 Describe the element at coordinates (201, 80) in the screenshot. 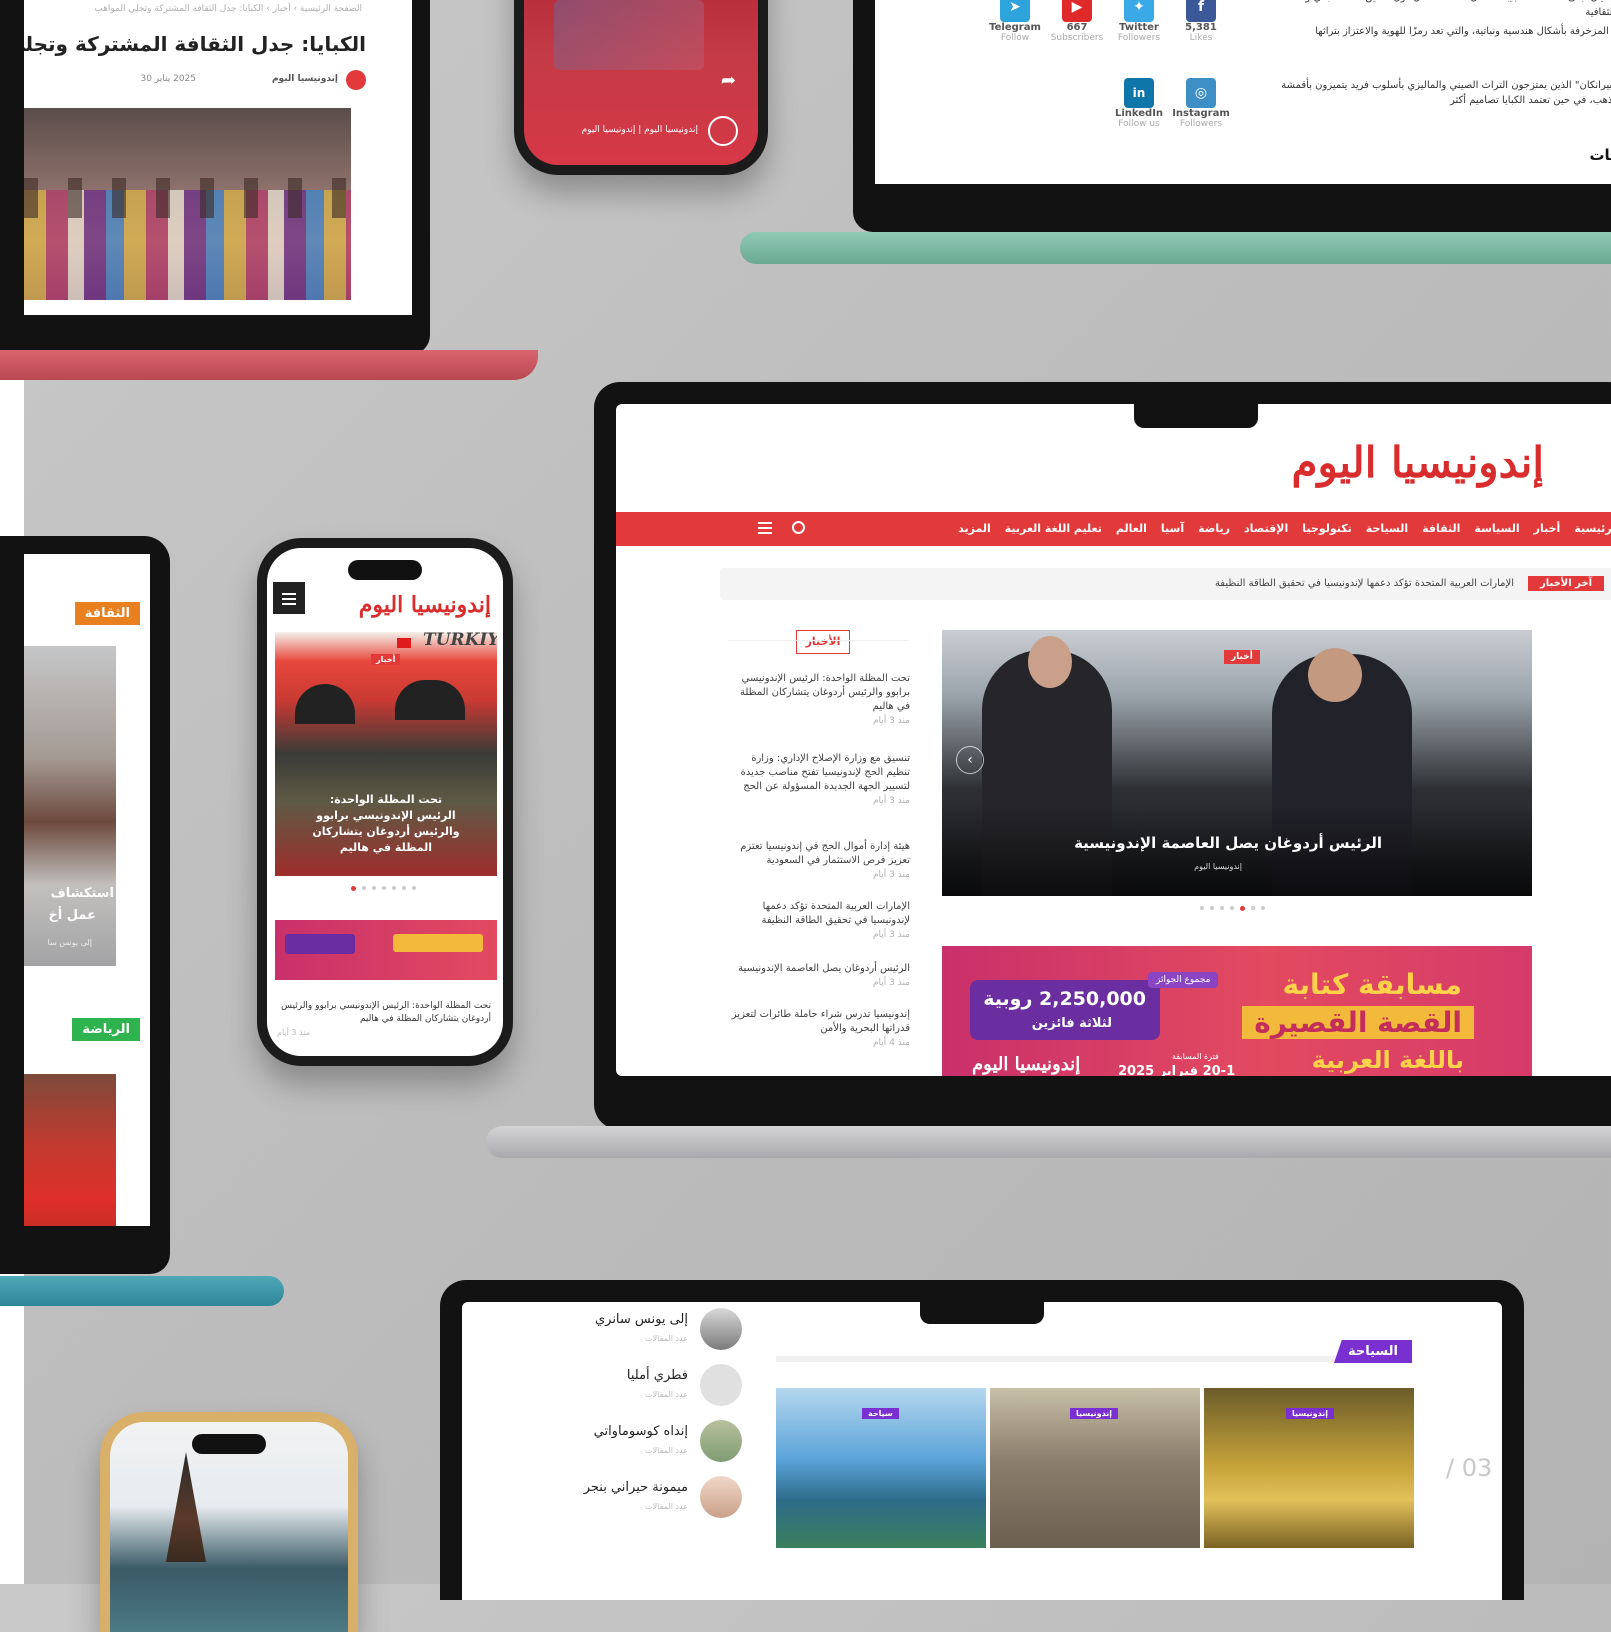

I see `author-row: إندونيسيا اليوم 2025 يناير 30` at that location.